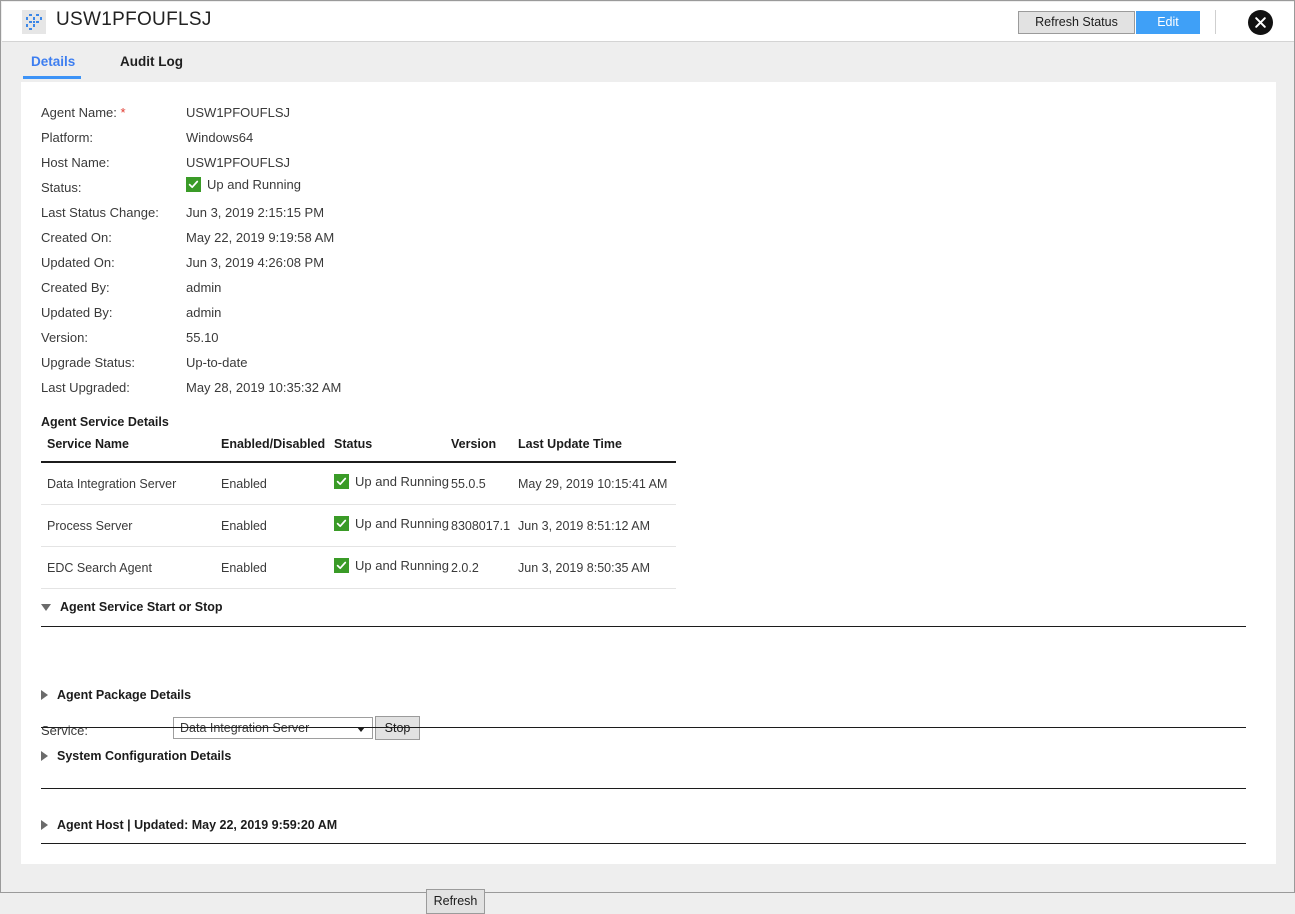 The image size is (1295, 914). Describe the element at coordinates (124, 695) in the screenshot. I see `section-label: Agent Package Details` at that location.